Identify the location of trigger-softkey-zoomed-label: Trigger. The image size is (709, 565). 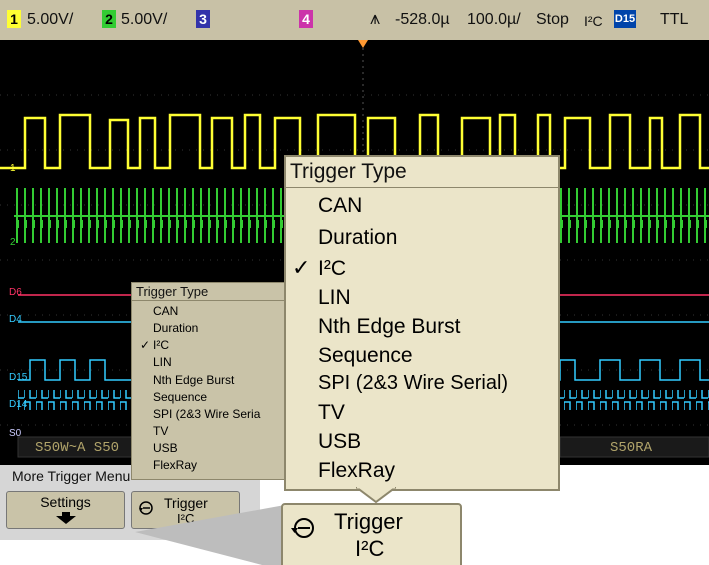
(368, 521).